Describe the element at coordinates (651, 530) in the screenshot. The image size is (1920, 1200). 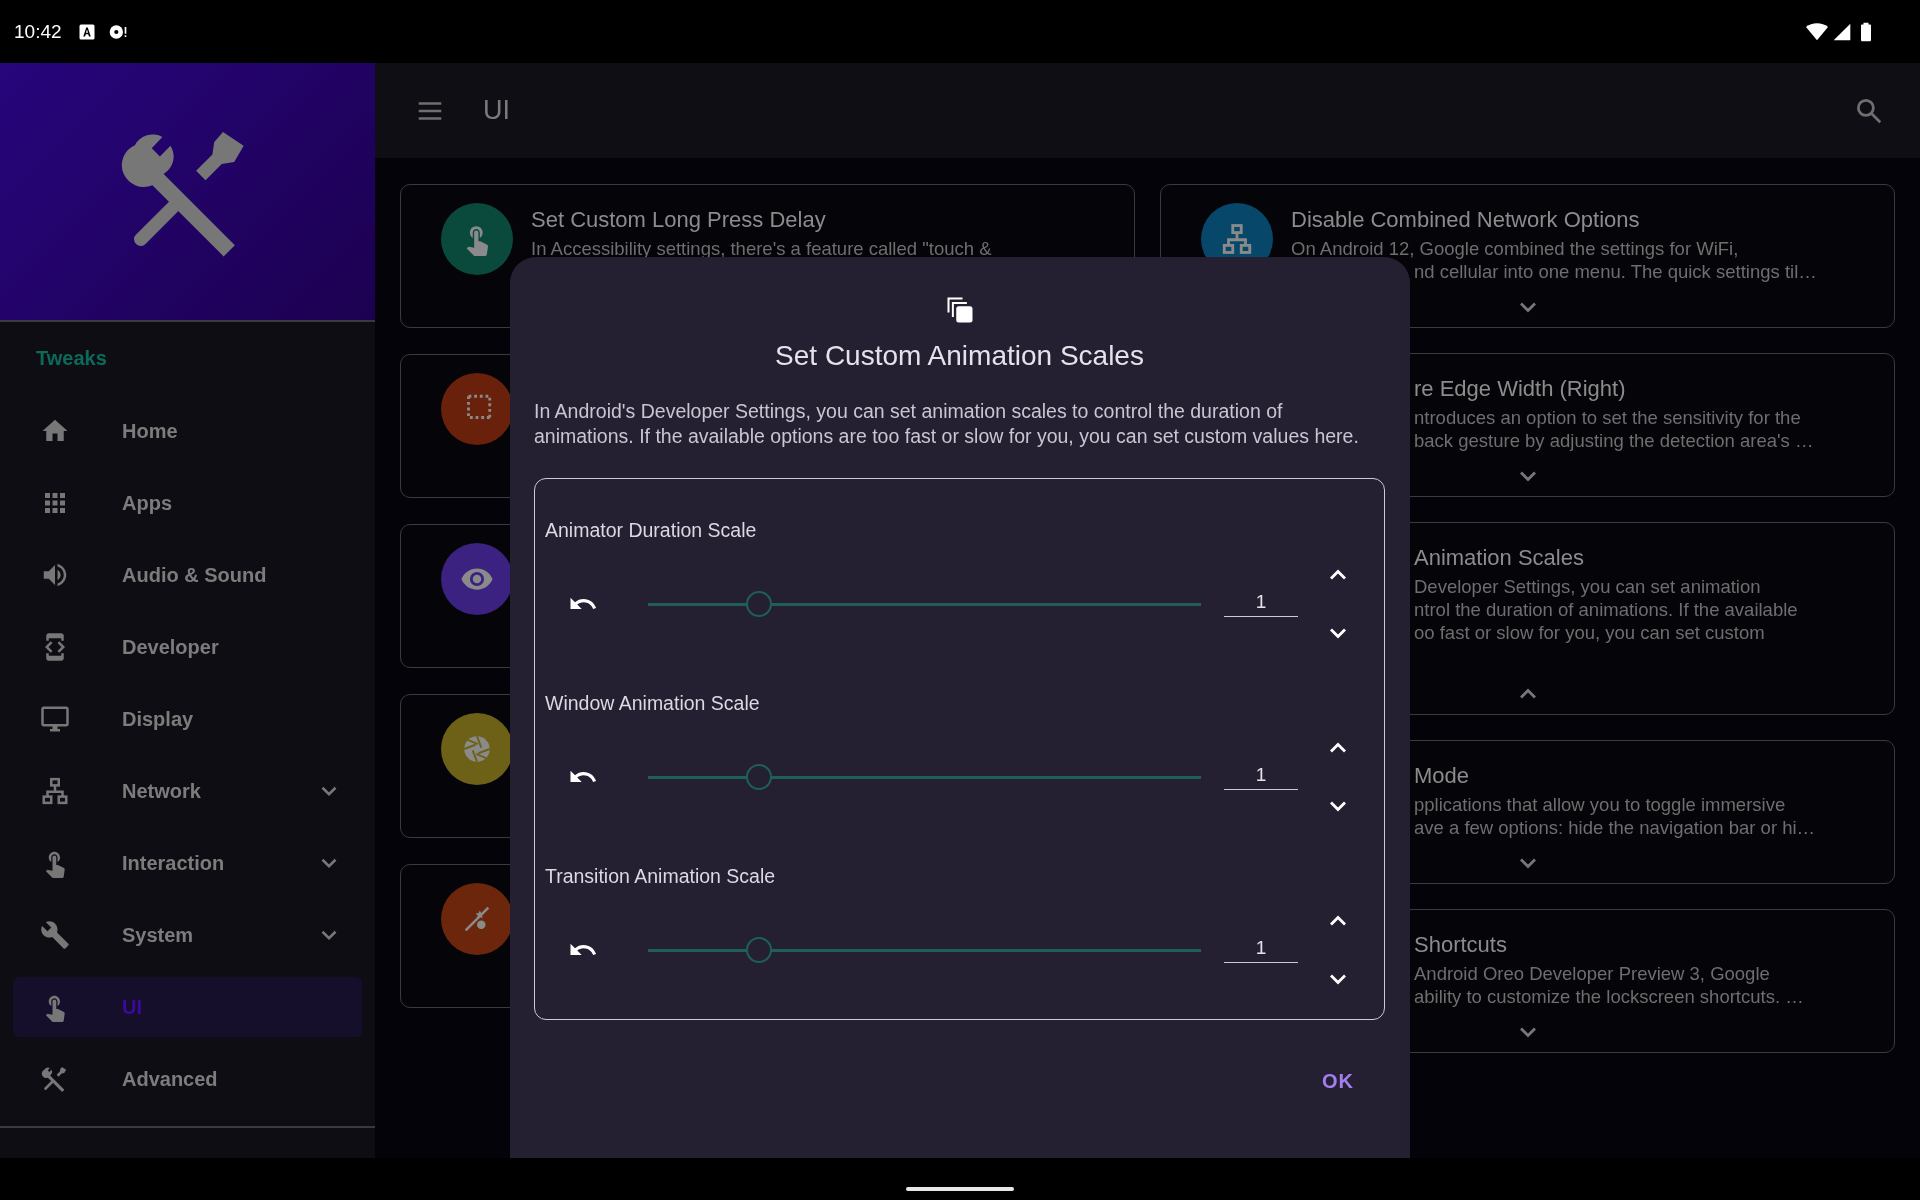
I see `scale-label: Animator Duration Scale` at that location.